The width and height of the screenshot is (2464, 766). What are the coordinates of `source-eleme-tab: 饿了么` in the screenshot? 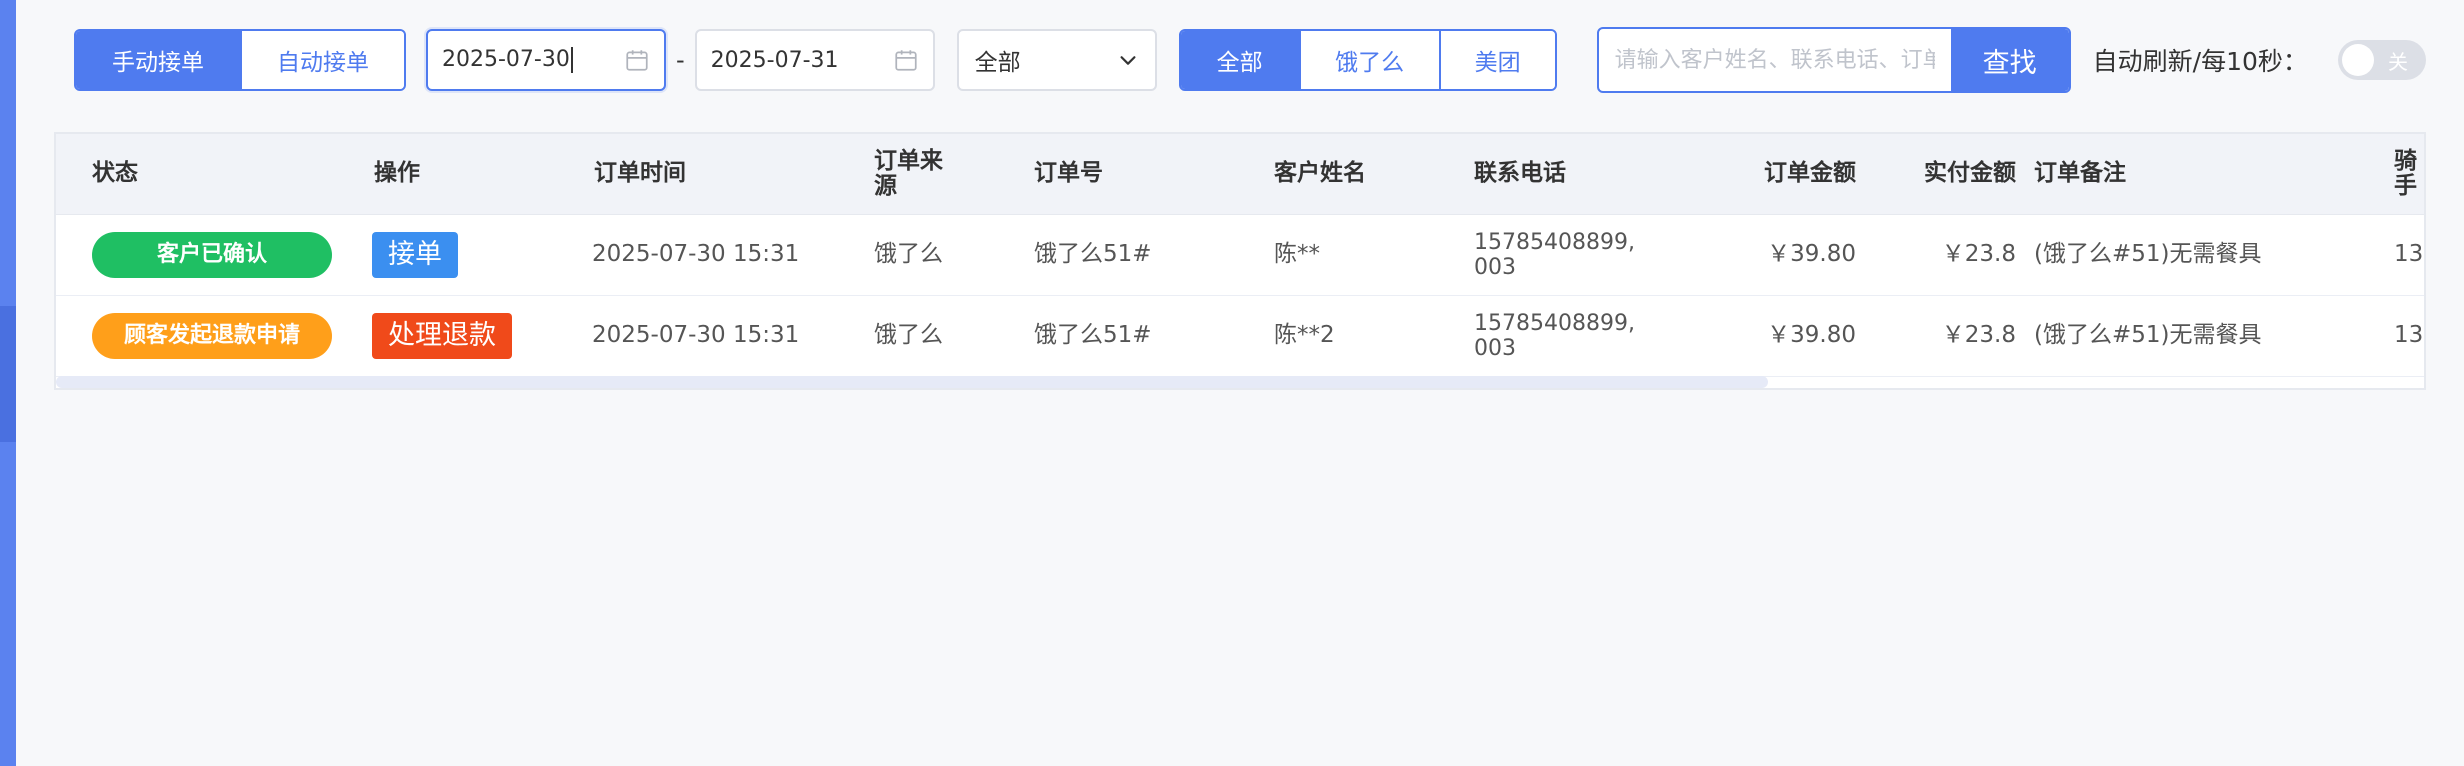 It's located at (1368, 60).